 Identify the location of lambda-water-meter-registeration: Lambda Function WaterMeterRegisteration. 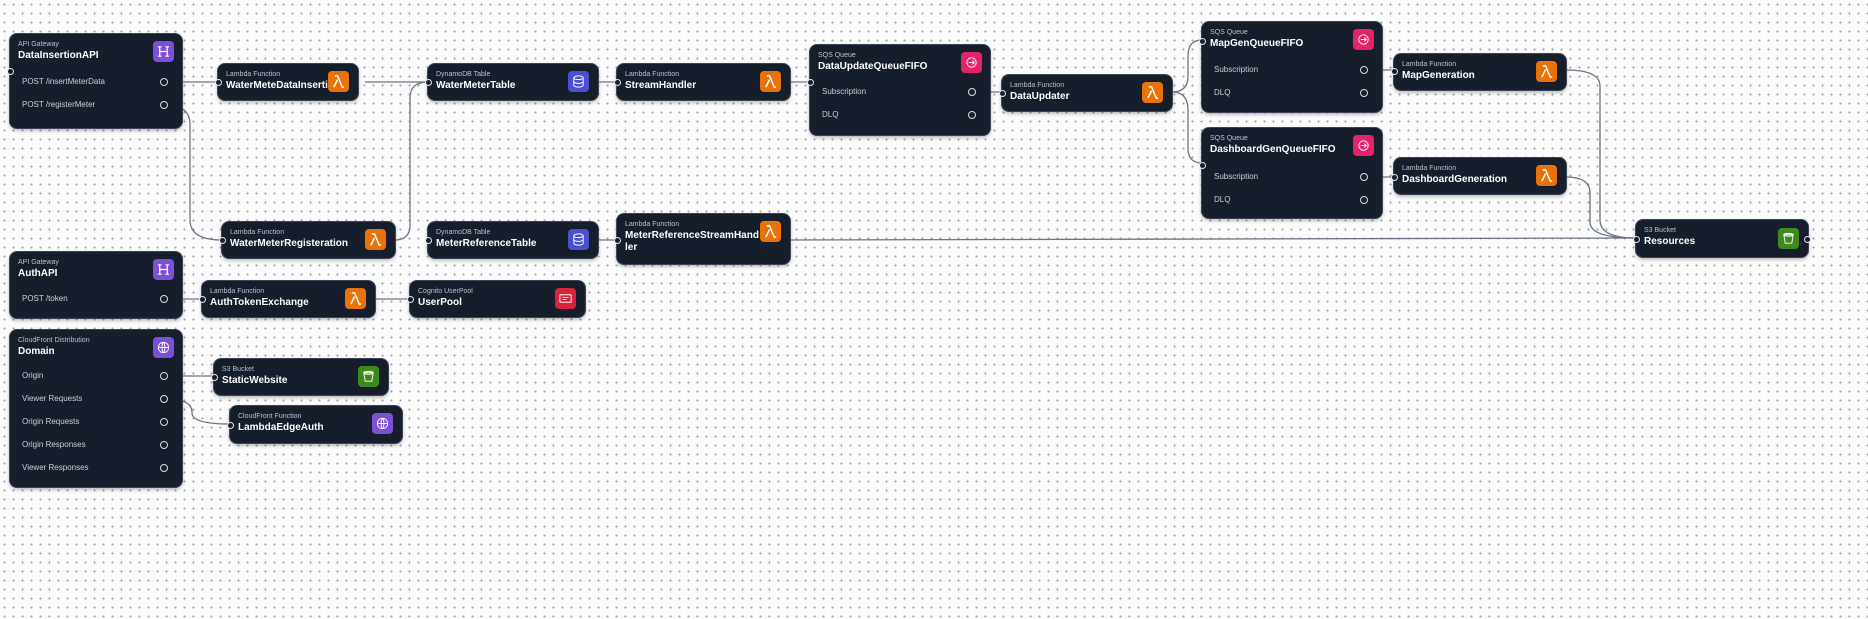
(307, 240).